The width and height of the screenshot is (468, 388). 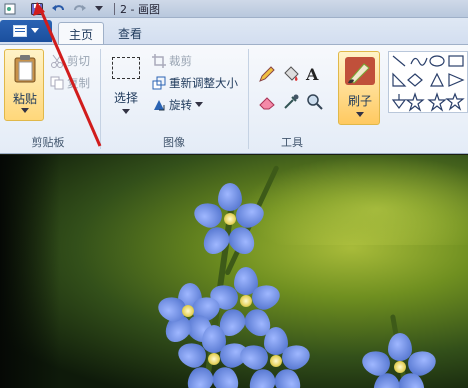 I want to click on paste-button: 粘贴, so click(x=24, y=85).